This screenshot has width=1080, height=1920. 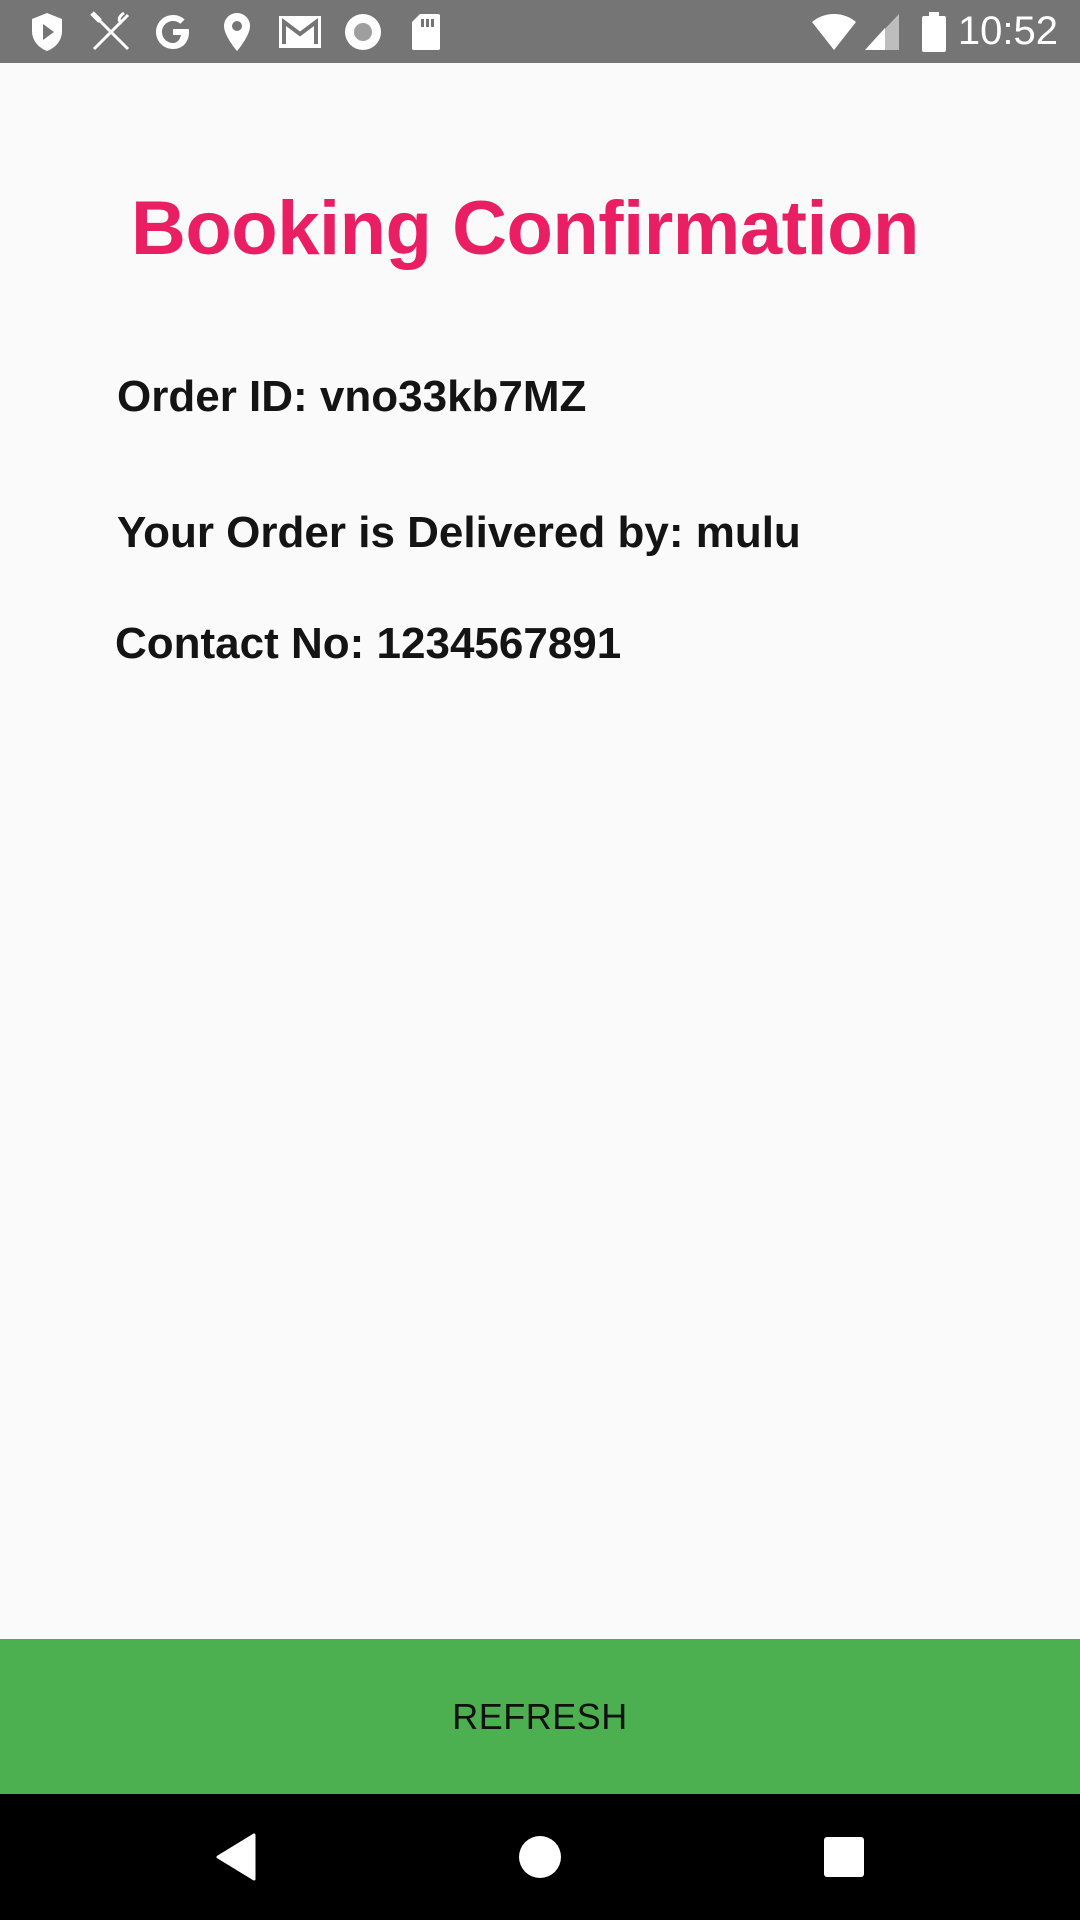 What do you see at coordinates (934, 31) in the screenshot?
I see `battery-icon` at bounding box center [934, 31].